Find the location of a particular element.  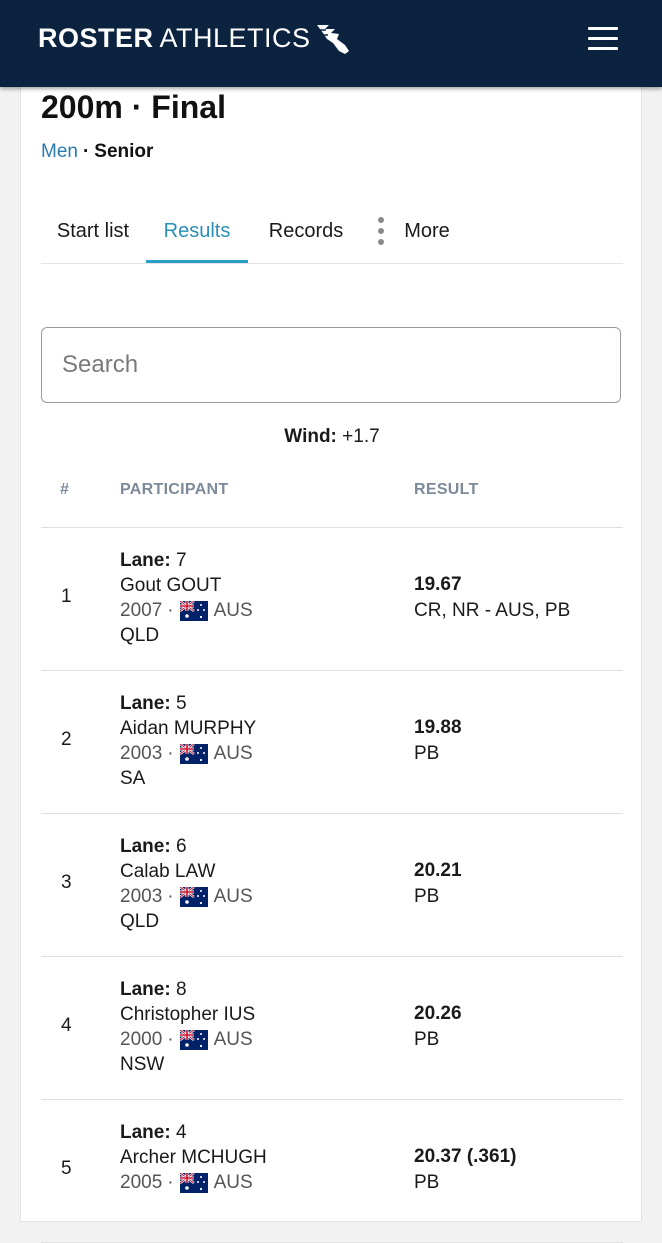

column-header-result: RESULT is located at coordinates (446, 489).